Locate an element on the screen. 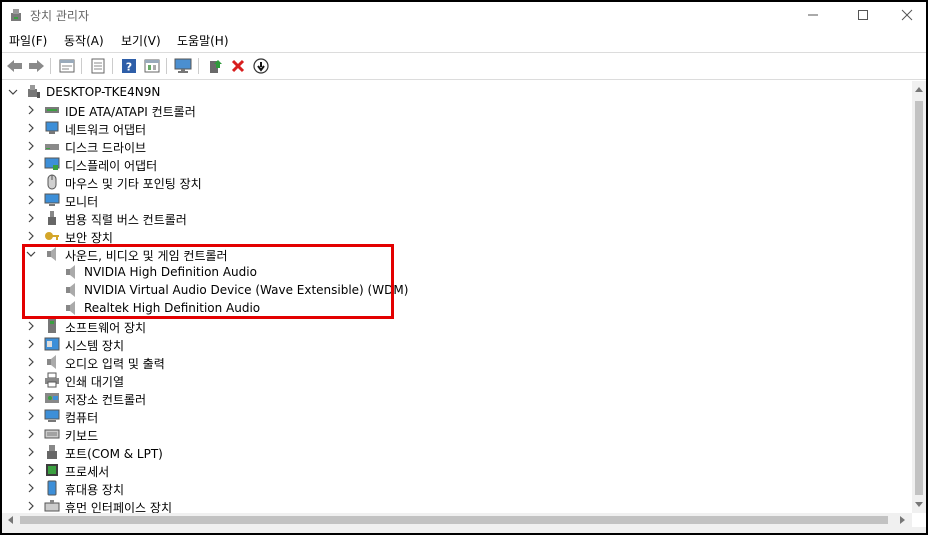 The width and height of the screenshot is (928, 535). run-button is located at coordinates (152, 66).